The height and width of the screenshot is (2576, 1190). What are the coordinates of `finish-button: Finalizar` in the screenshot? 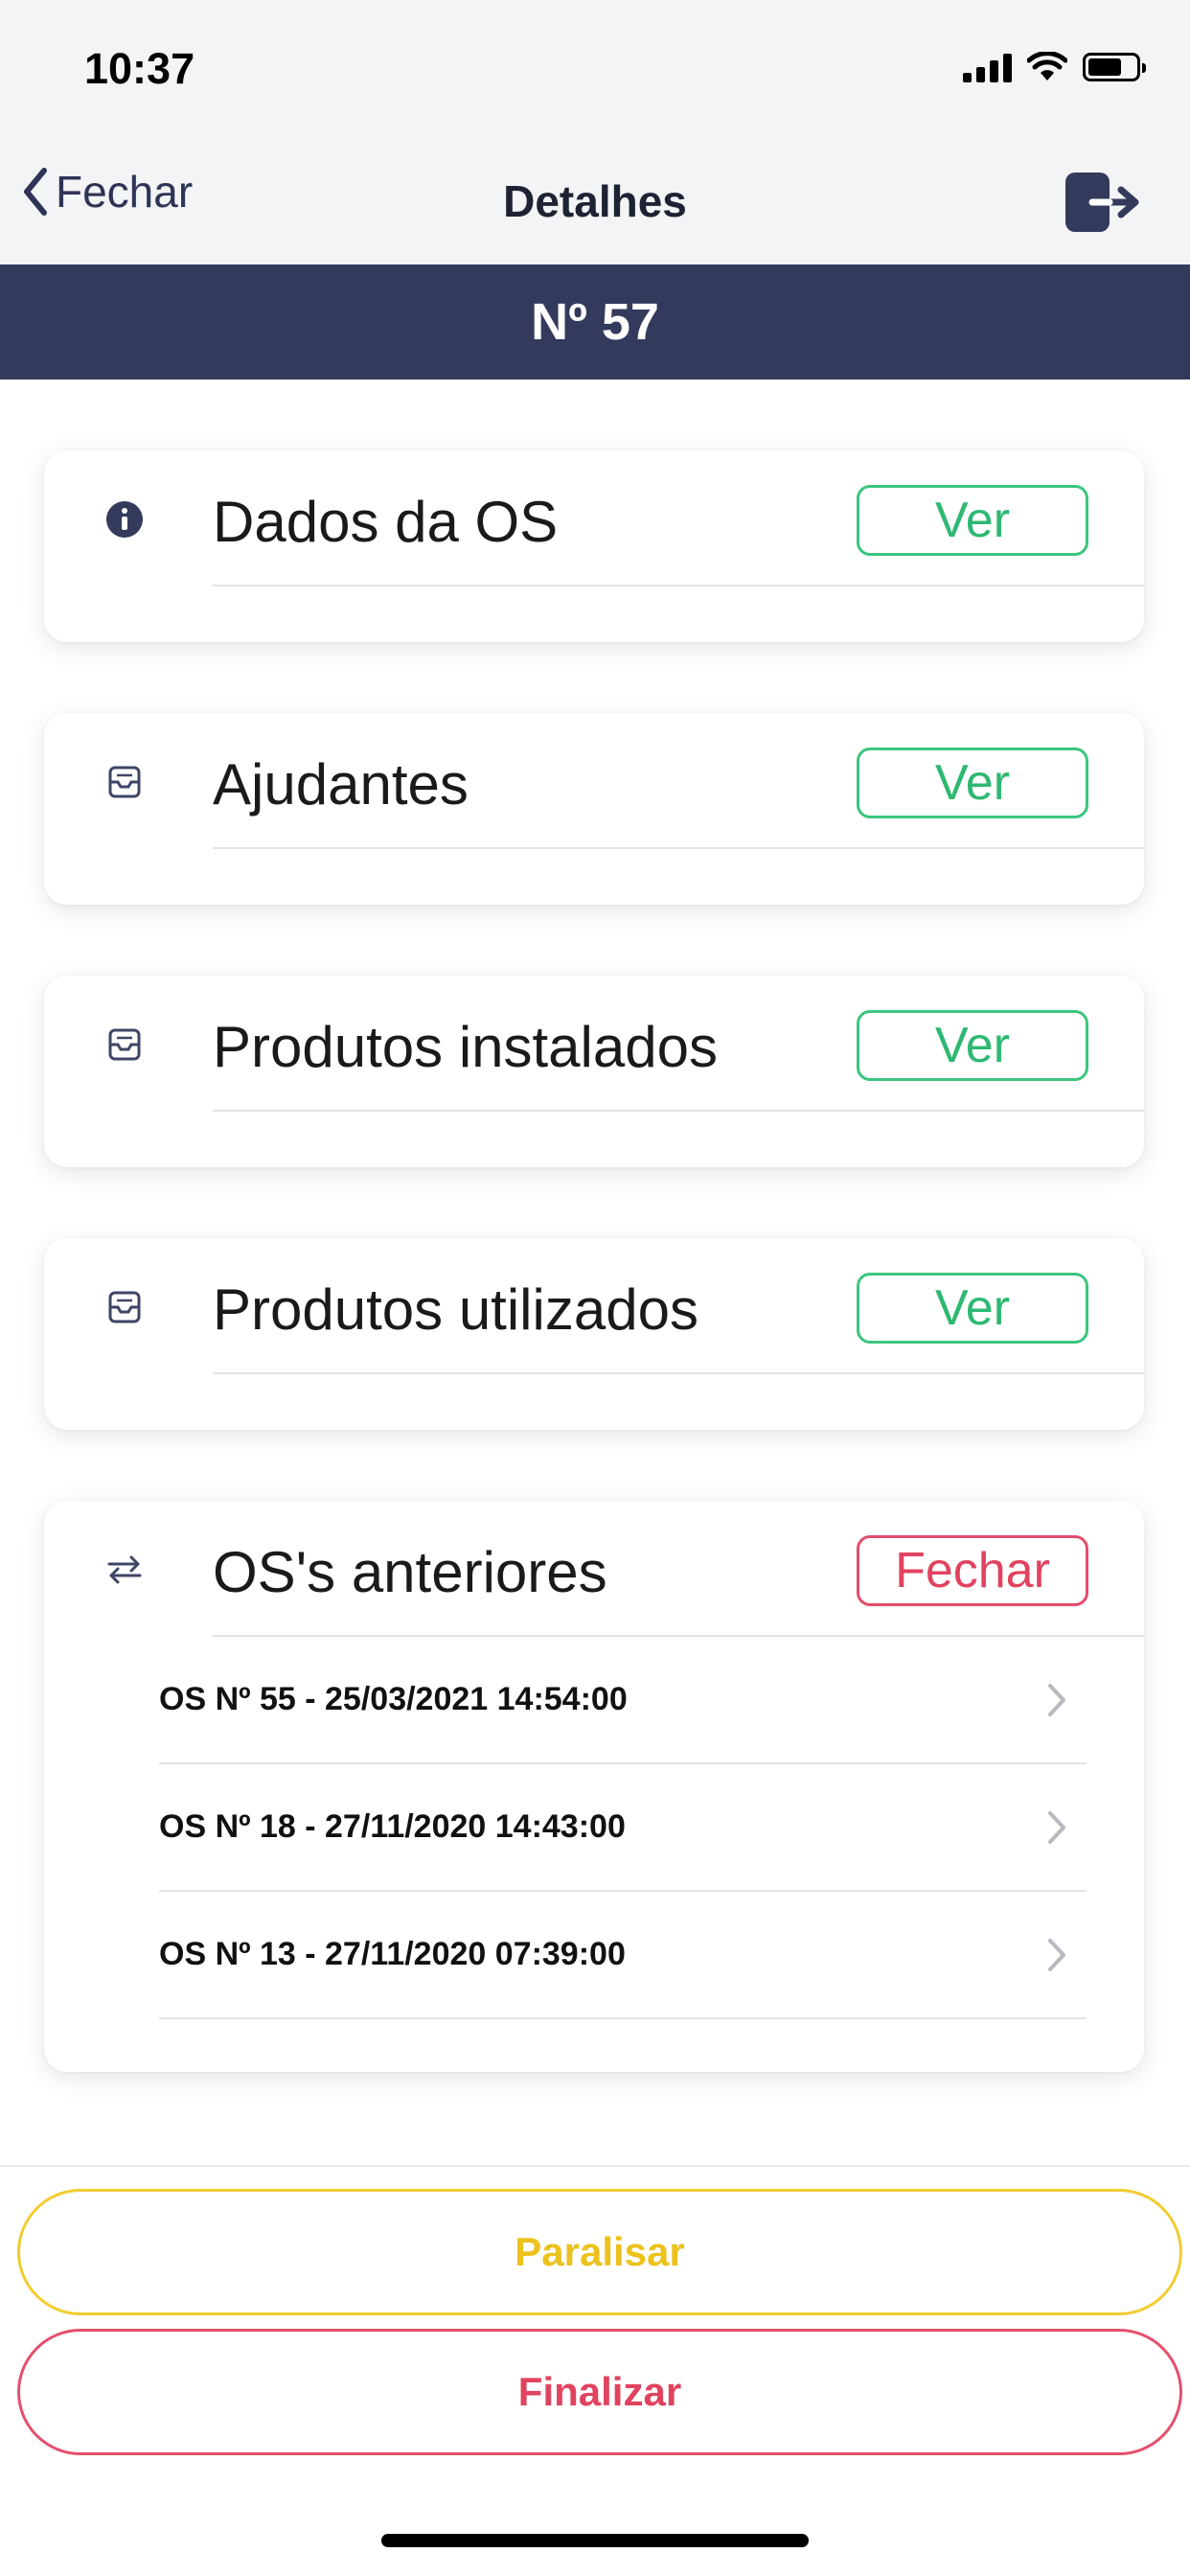 It's located at (600, 2392).